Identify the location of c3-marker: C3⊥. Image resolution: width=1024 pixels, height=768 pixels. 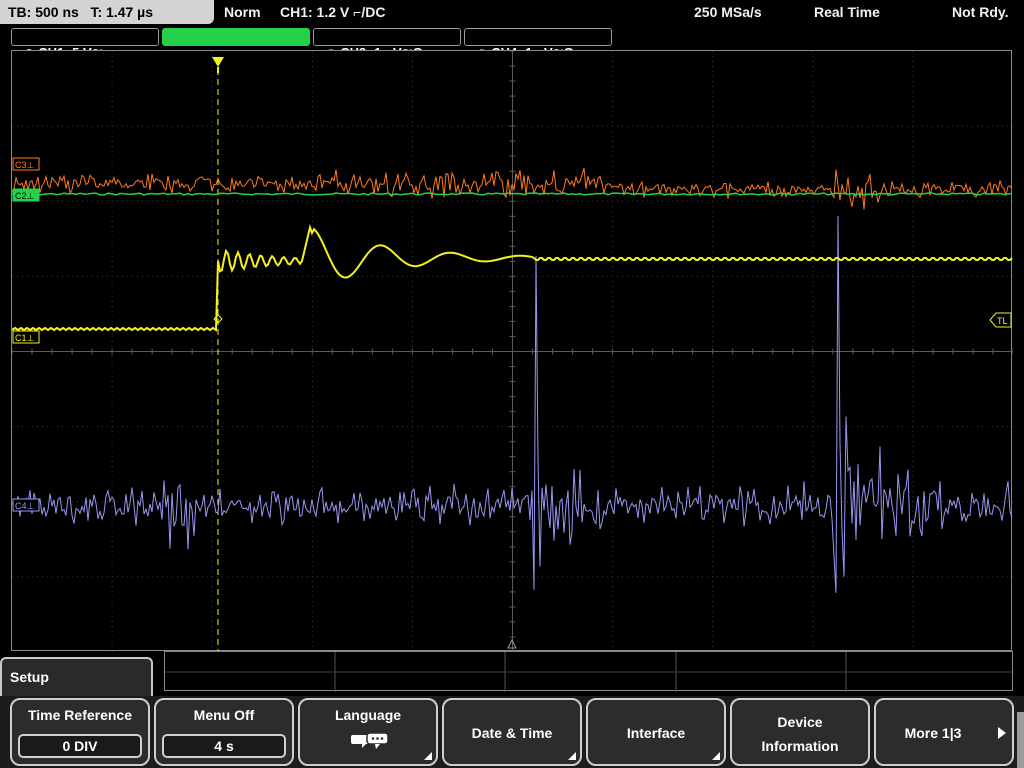
(26, 164).